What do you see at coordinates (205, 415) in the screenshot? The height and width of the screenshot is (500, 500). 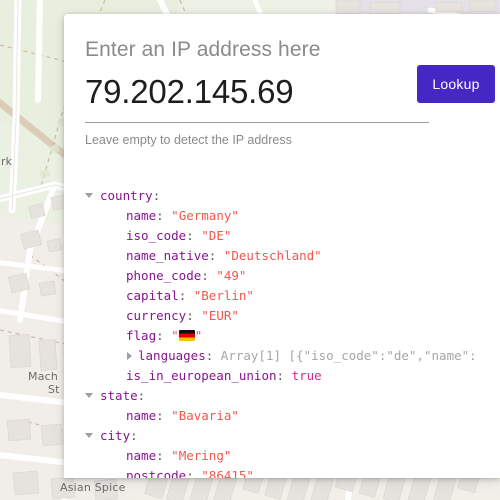 I see `json-value: "Bavaria"` at bounding box center [205, 415].